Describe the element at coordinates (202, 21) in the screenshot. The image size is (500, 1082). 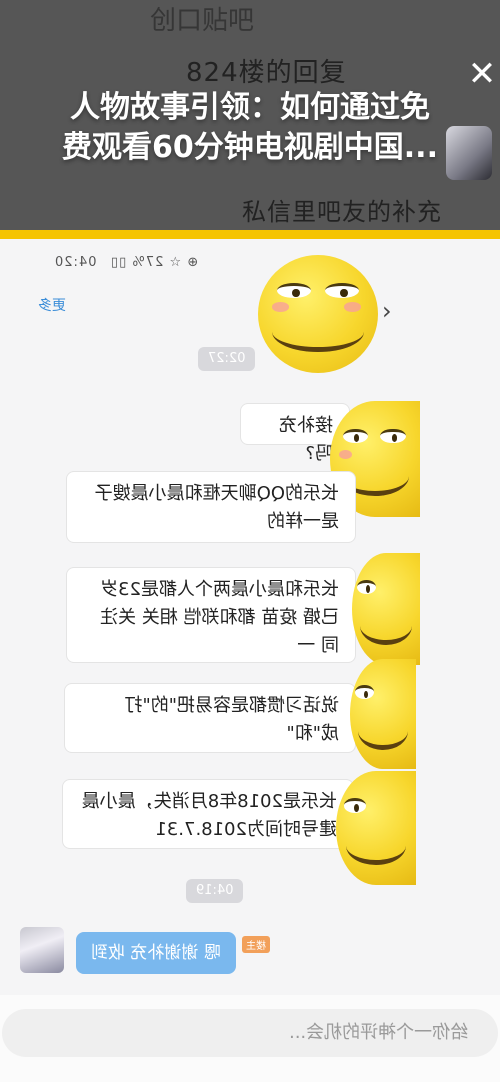
I see `forum-name: 创口贴吧` at that location.